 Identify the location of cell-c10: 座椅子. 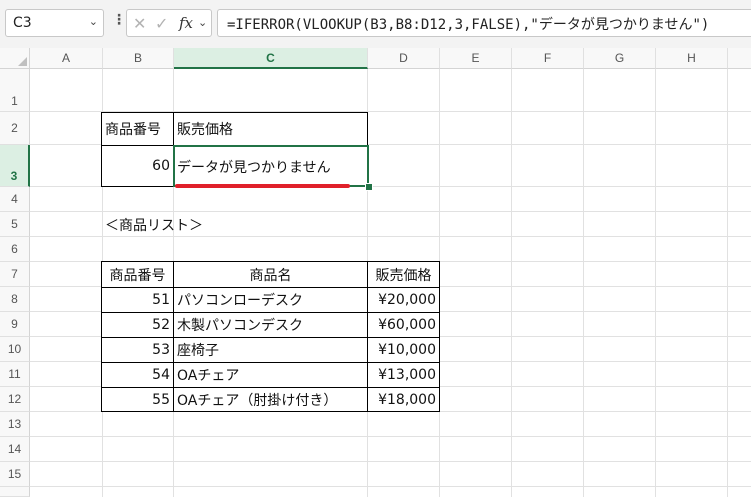
(270, 350).